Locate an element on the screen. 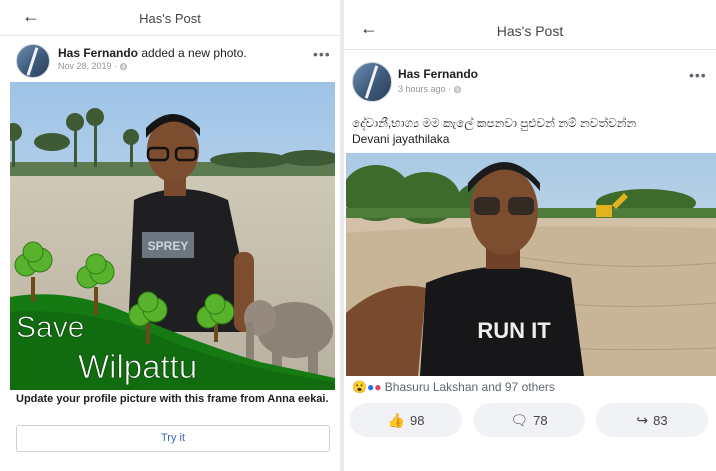 This screenshot has height=471, width=716. reactions-text: Bhasuru Lakshan and 97 others is located at coordinates (469, 387).